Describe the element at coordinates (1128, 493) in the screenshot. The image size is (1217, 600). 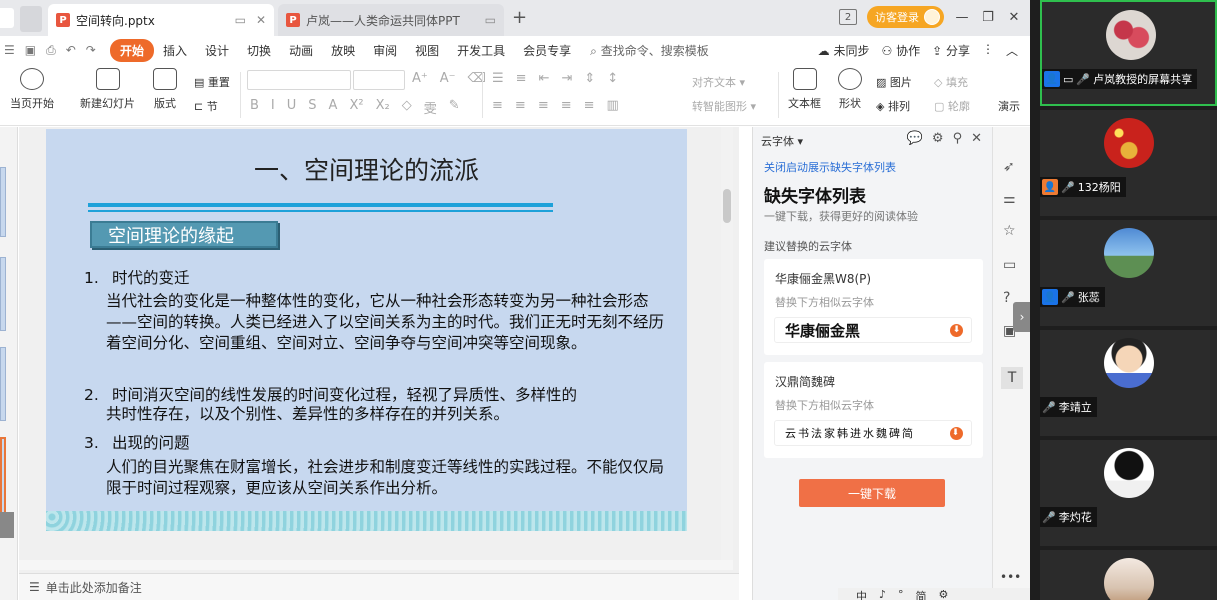
I see `participant-tile: 🎤 李灼花` at that location.